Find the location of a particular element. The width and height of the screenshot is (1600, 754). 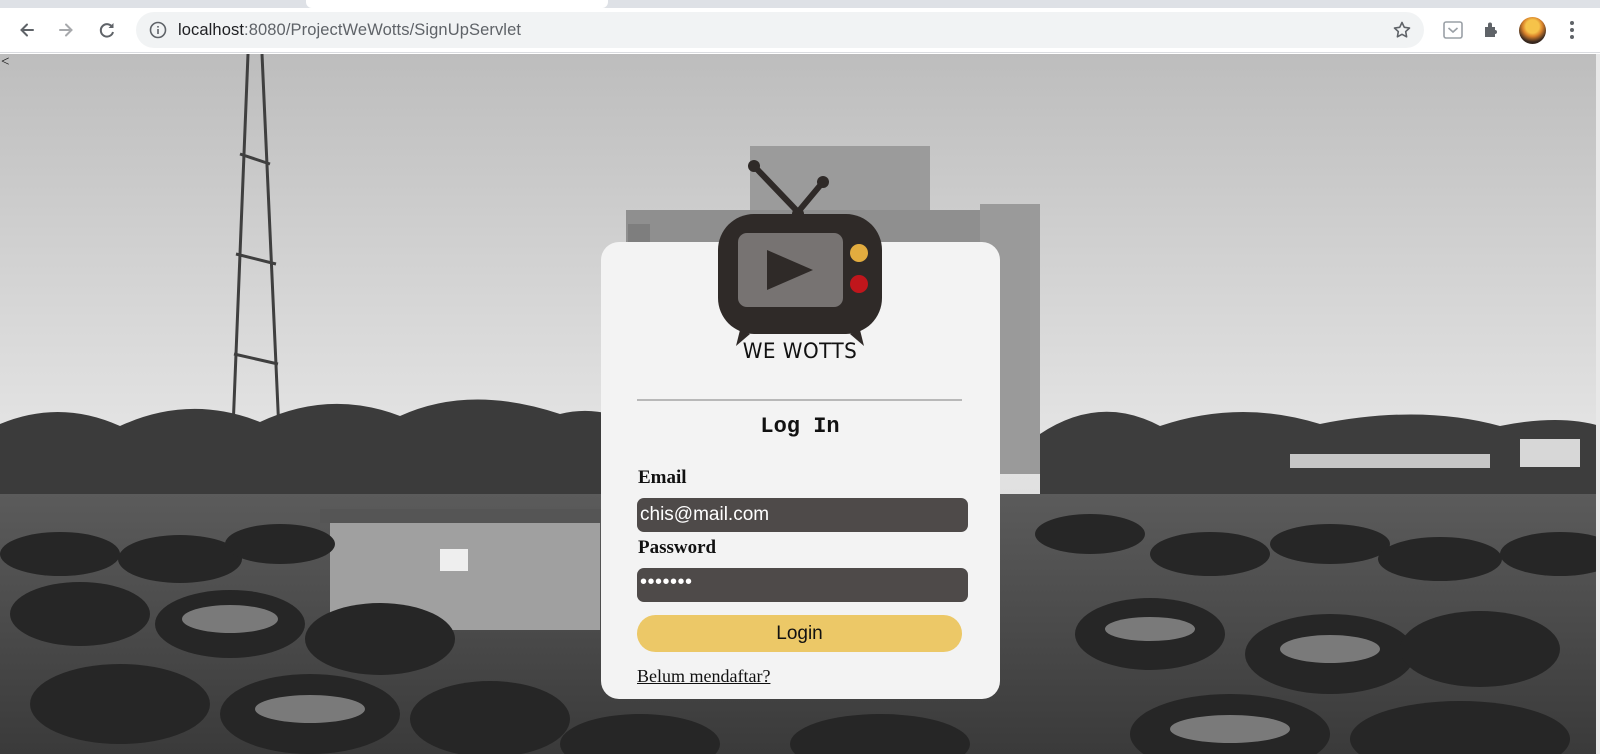

url-host: localhost is located at coordinates (211, 30).